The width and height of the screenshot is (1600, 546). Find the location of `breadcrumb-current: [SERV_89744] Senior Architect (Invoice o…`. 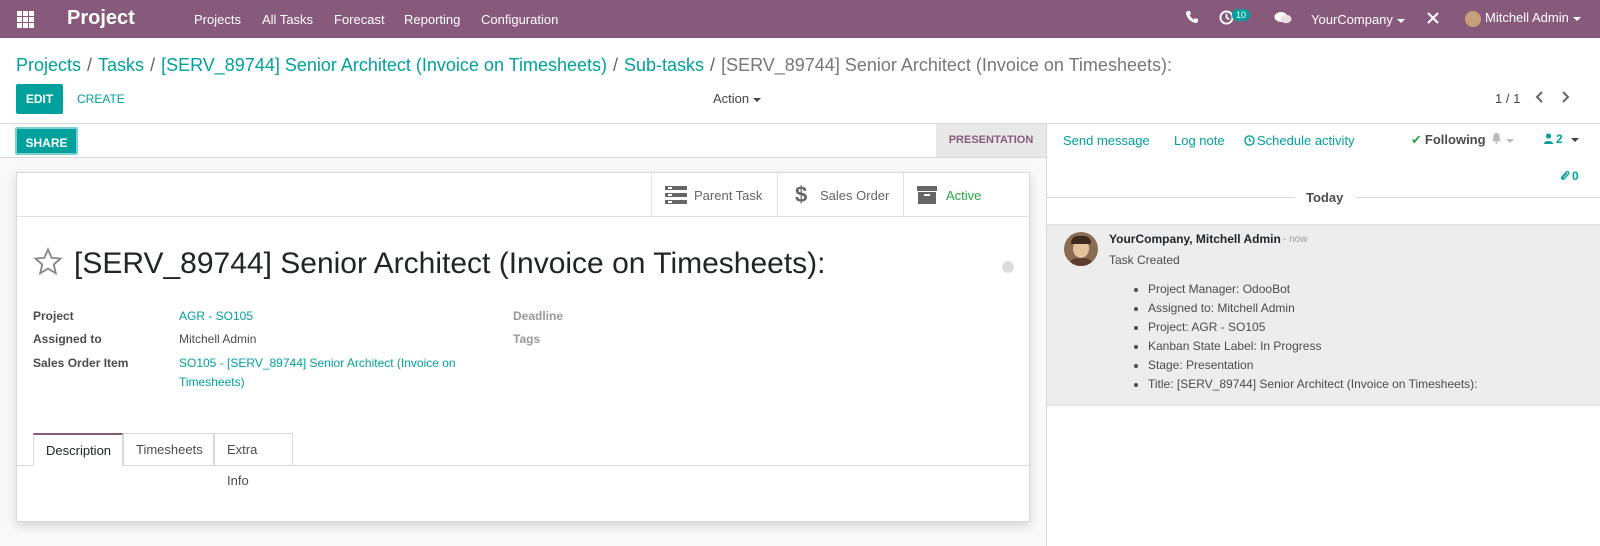

breadcrumb-current: [SERV_89744] Senior Architect (Invoice o… is located at coordinates (946, 65).